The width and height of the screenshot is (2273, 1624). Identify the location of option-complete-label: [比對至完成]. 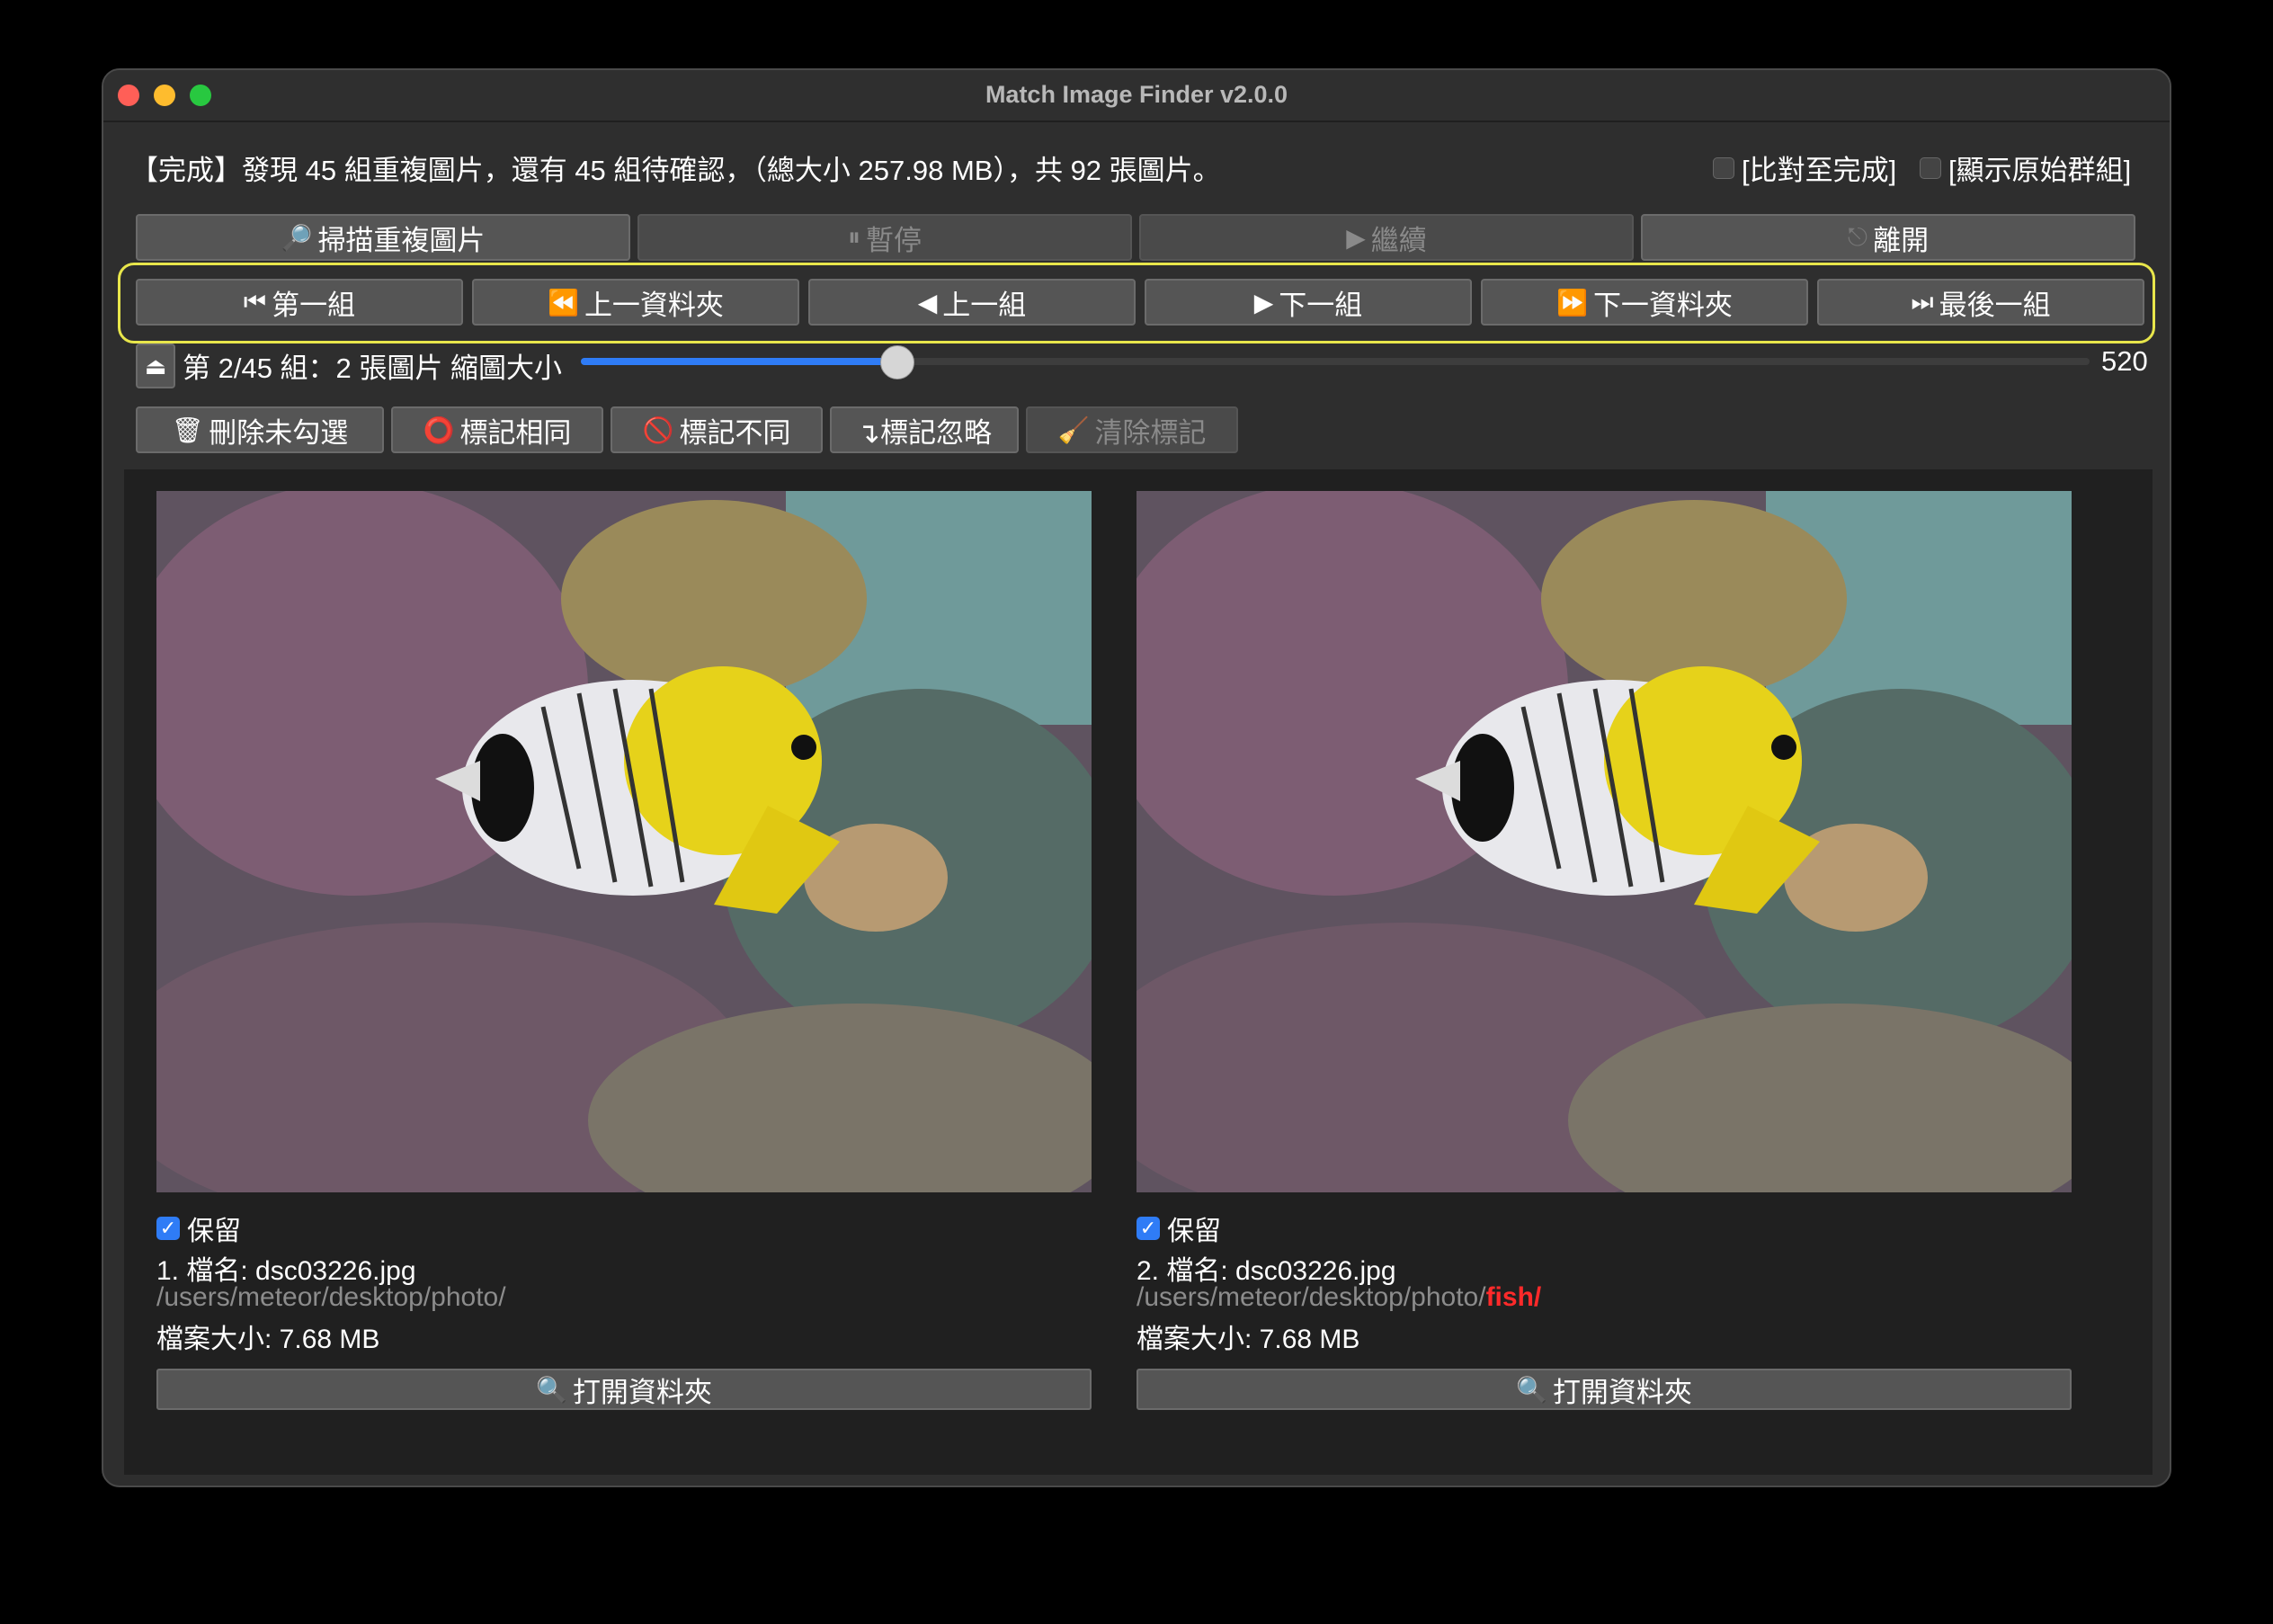
(1820, 170).